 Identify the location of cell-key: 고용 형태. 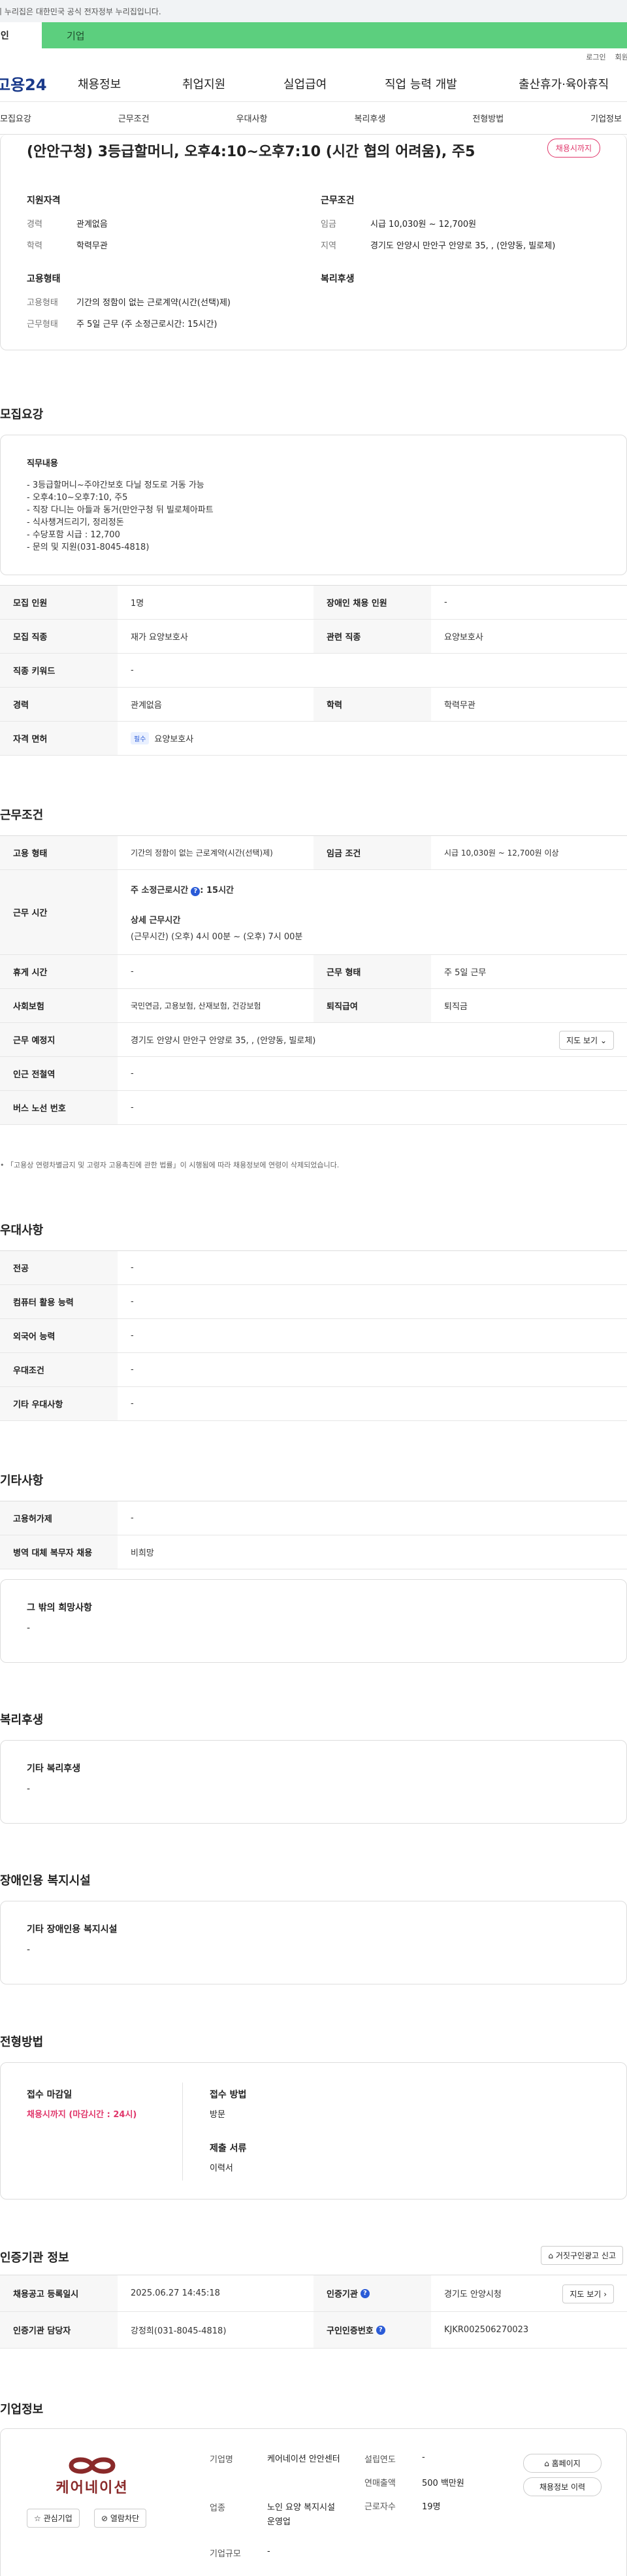
(59, 852).